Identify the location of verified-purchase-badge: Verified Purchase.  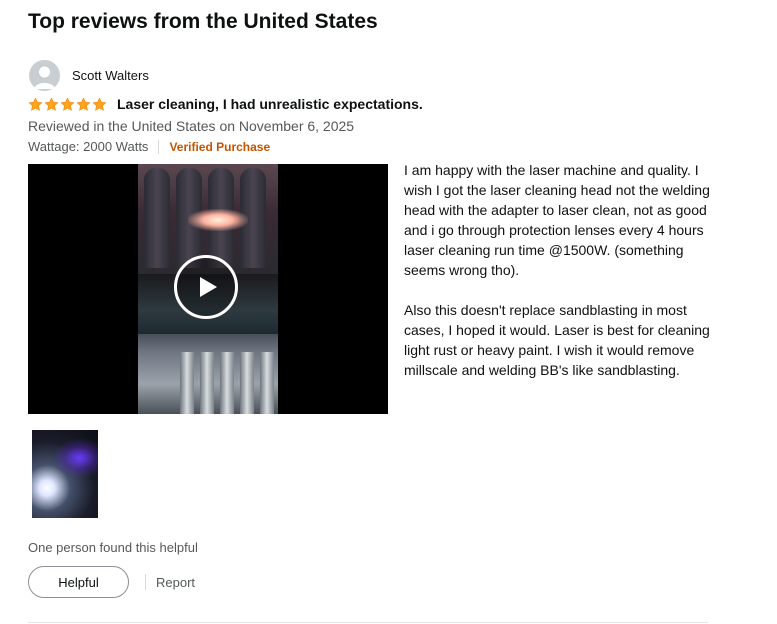
(220, 146).